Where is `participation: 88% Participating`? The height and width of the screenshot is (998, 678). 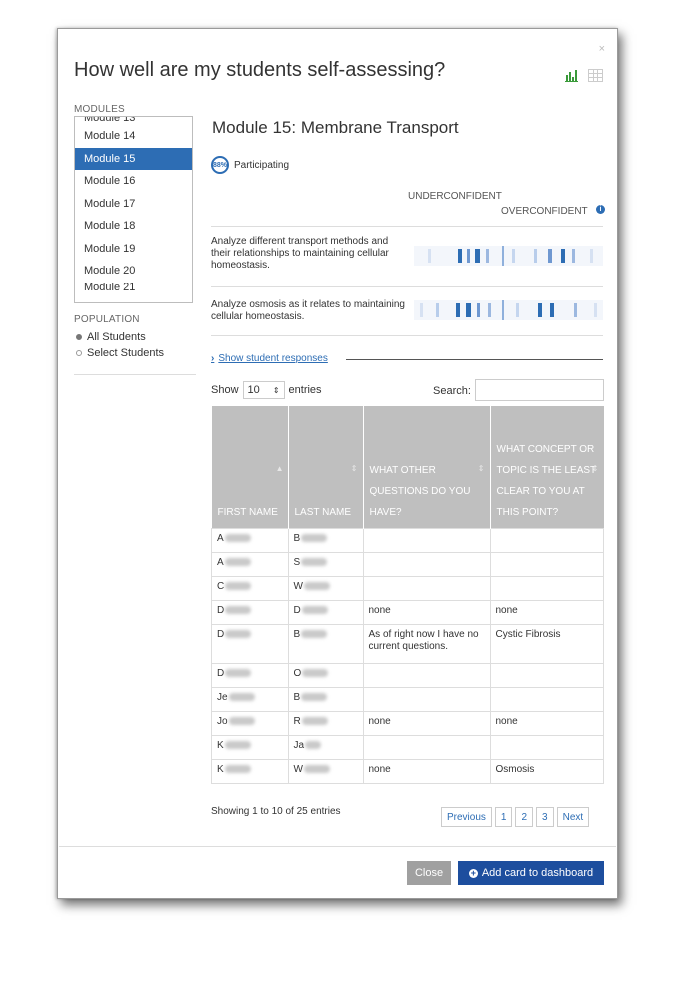 participation: 88% Participating is located at coordinates (250, 165).